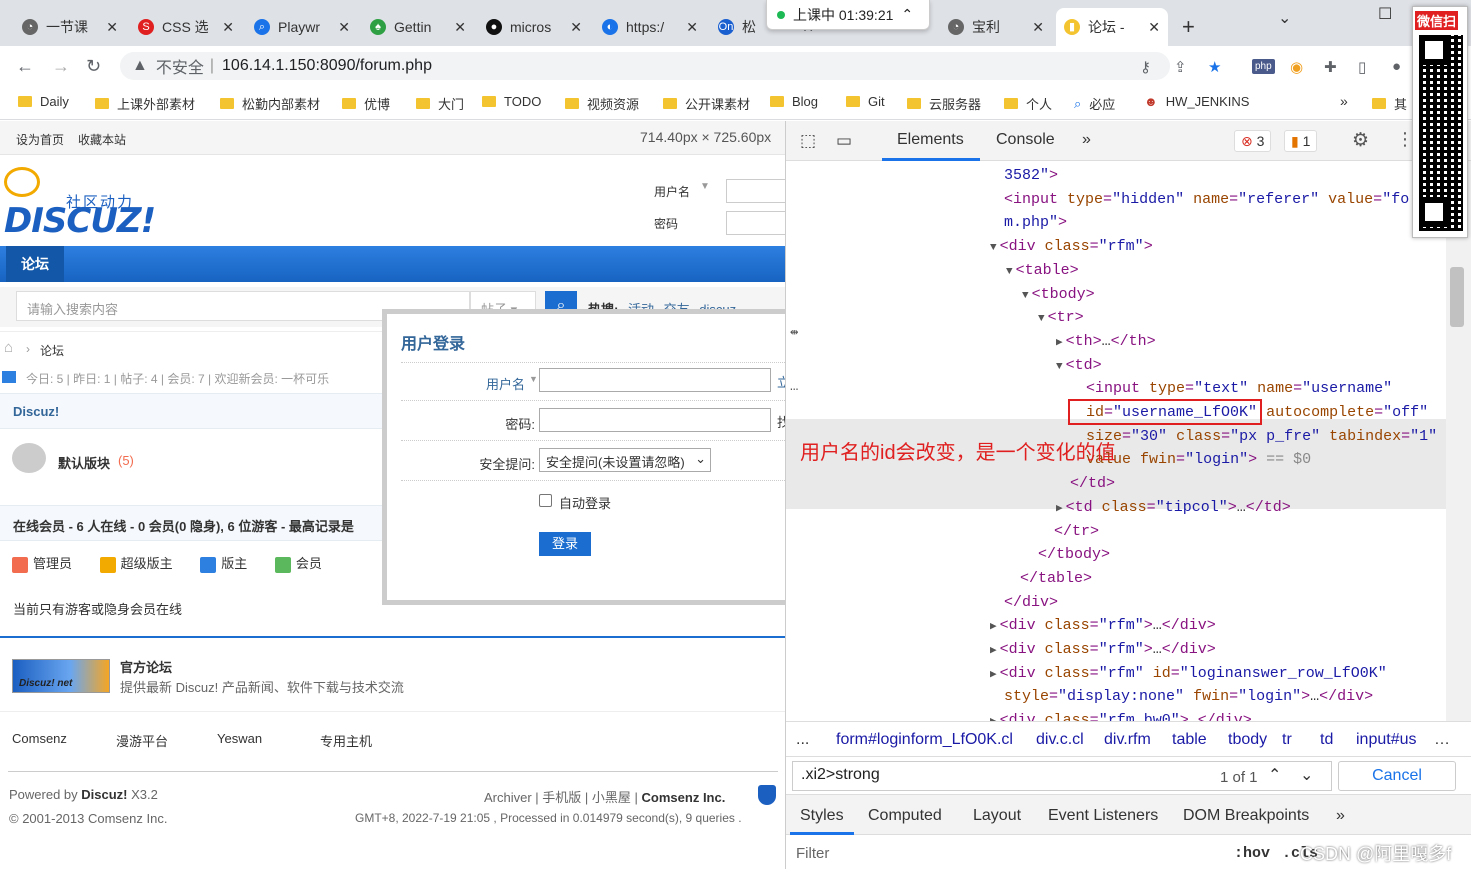 The width and height of the screenshot is (1471, 869). What do you see at coordinates (43, 101) in the screenshot?
I see `bookmark-item: Daily` at bounding box center [43, 101].